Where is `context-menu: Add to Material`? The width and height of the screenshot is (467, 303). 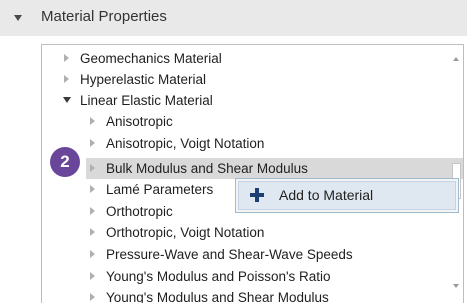
context-menu: Add to Material is located at coordinates (347, 195).